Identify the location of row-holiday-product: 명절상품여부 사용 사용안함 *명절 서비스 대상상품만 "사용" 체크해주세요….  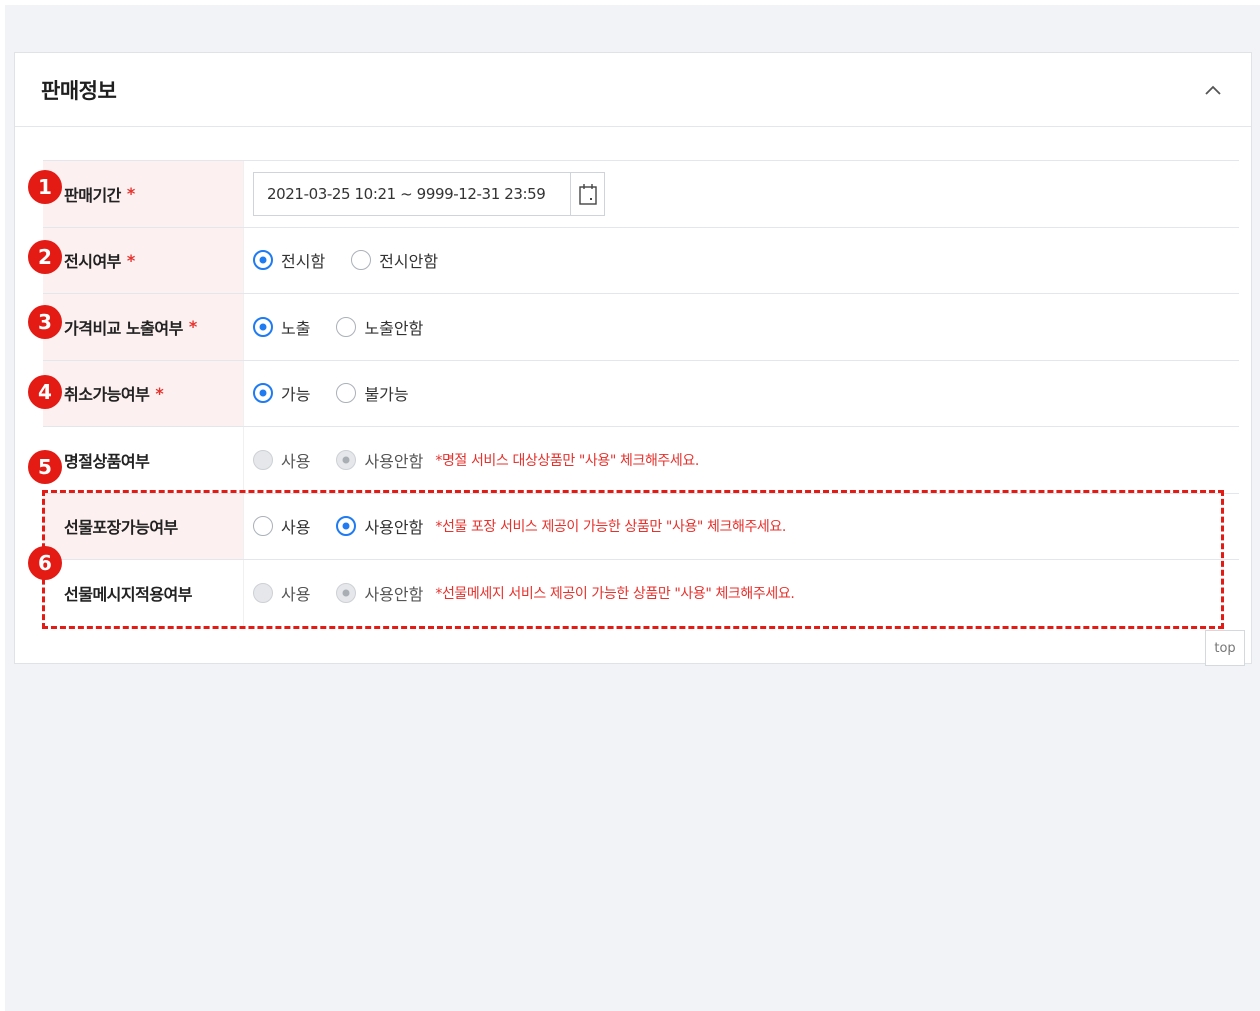
(641, 460).